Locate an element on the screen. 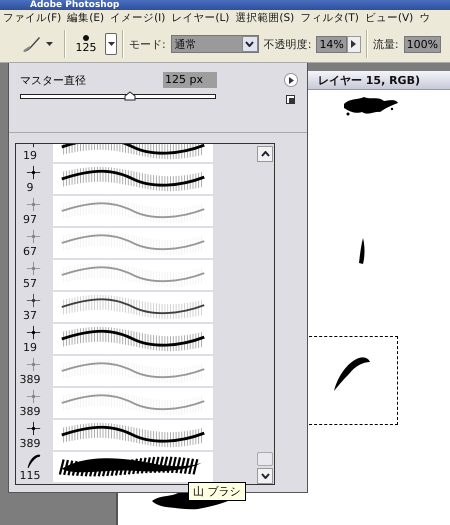 The width and height of the screenshot is (450, 525). brush-size-label: 97 is located at coordinates (30, 220).